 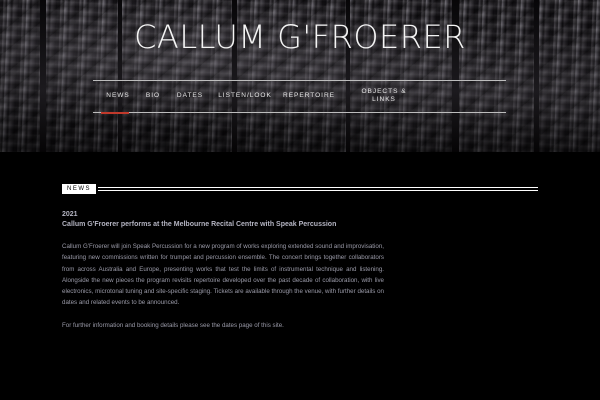 What do you see at coordinates (308, 105) in the screenshot?
I see `nav-item-repertoire: REPERTOIRE` at bounding box center [308, 105].